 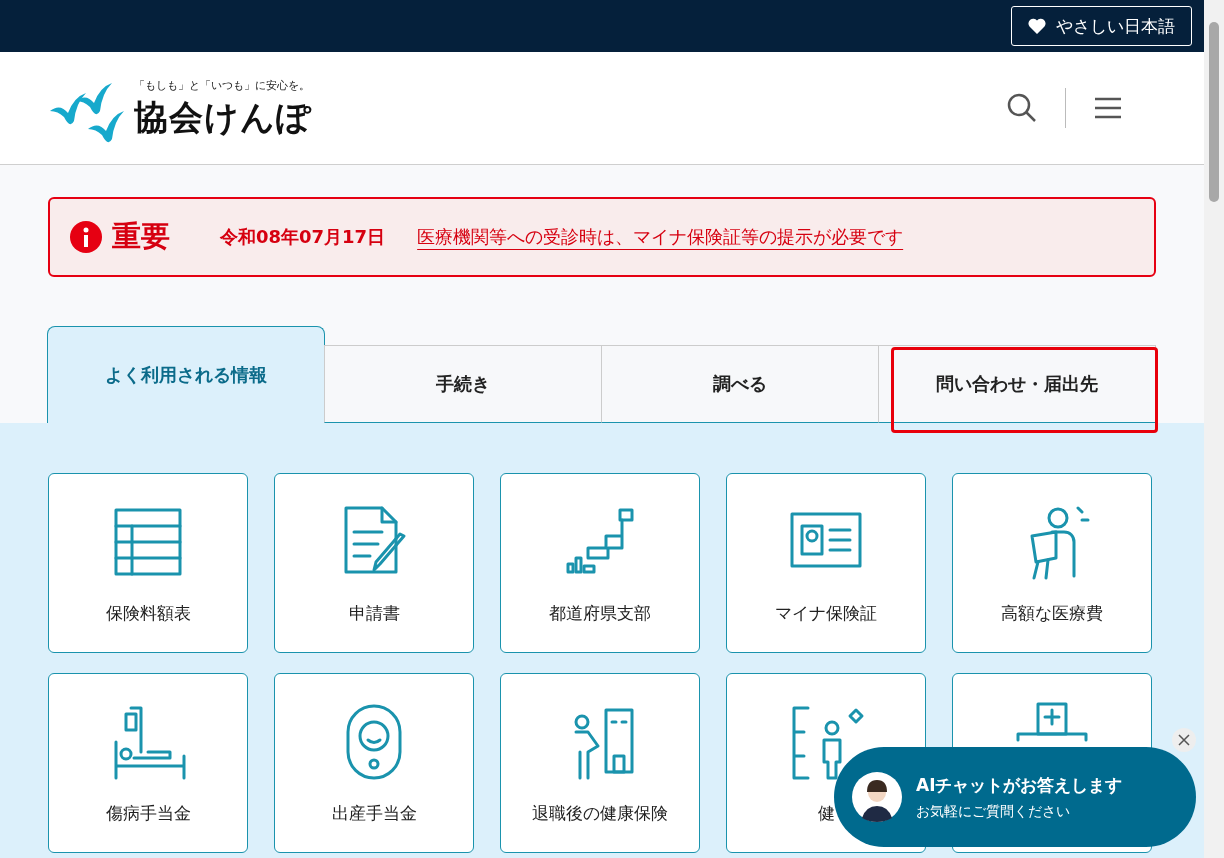 I want to click on category-tab: 問い合わせ・届出先, so click(x=1017, y=384).